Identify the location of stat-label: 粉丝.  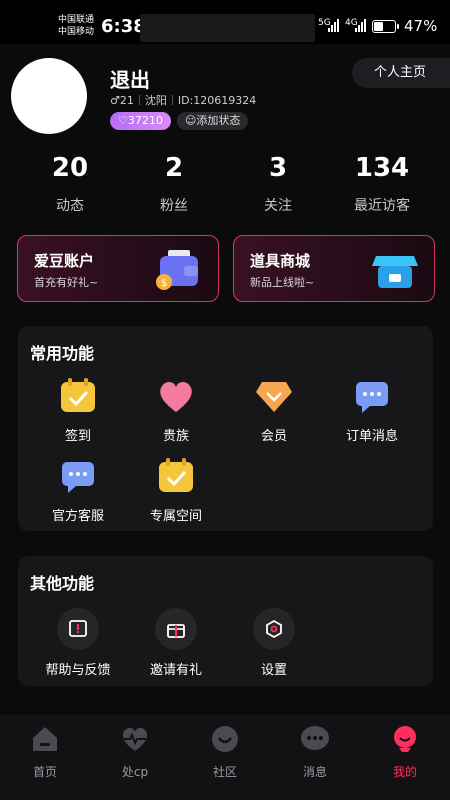
(174, 206).